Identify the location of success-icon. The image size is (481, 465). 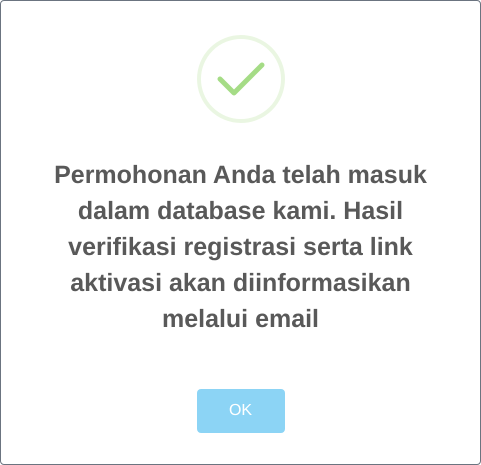
(240, 79).